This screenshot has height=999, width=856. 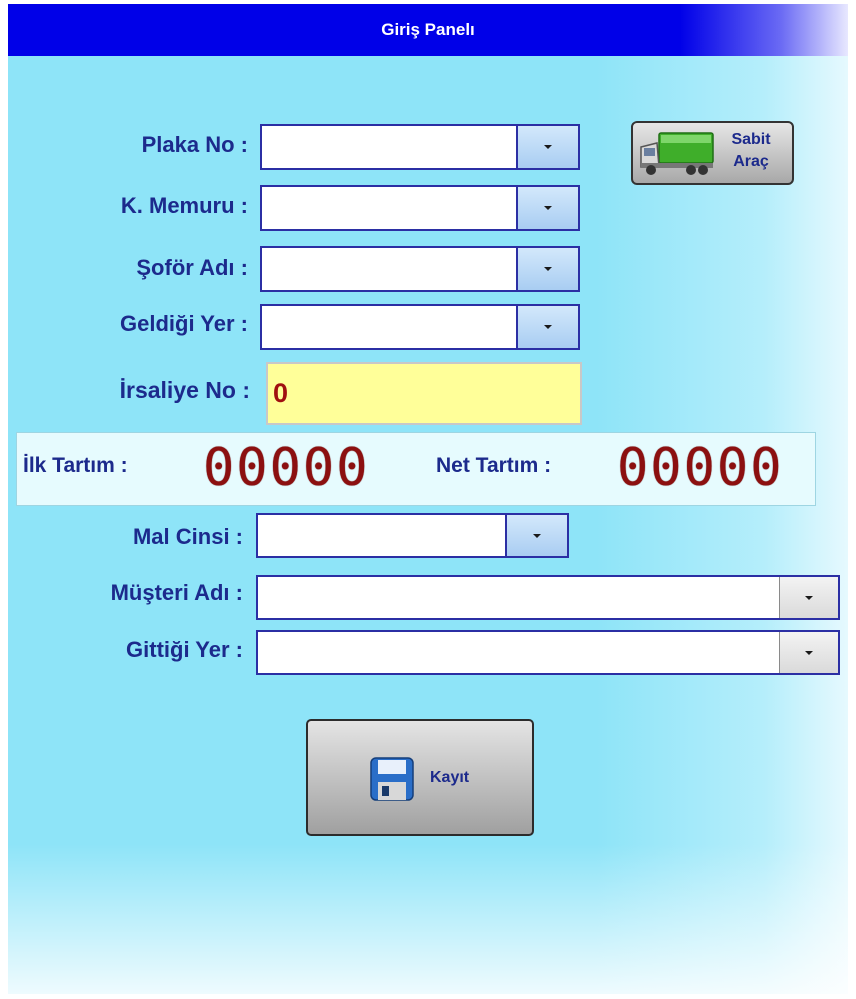 What do you see at coordinates (751, 151) in the screenshot?
I see `sabit-arac-label: Sabit Araç` at bounding box center [751, 151].